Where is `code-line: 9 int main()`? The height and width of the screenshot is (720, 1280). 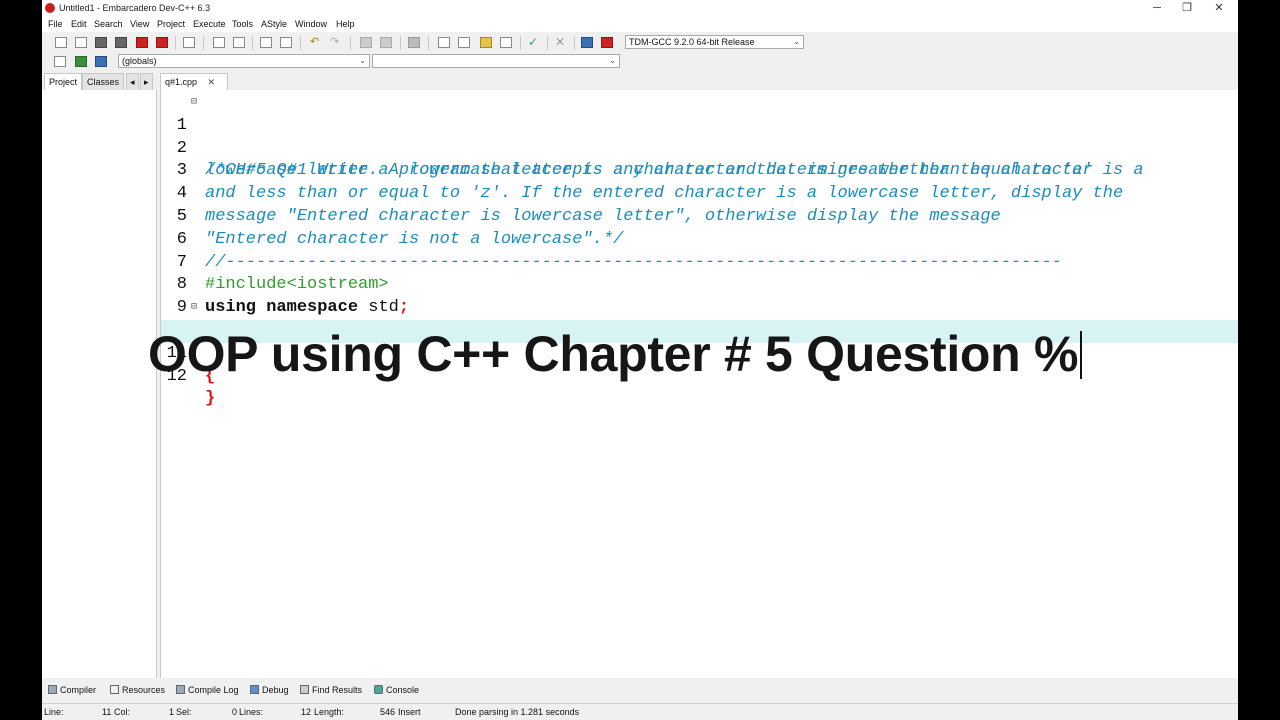
code-line: 9 int main() is located at coordinates (699, 307).